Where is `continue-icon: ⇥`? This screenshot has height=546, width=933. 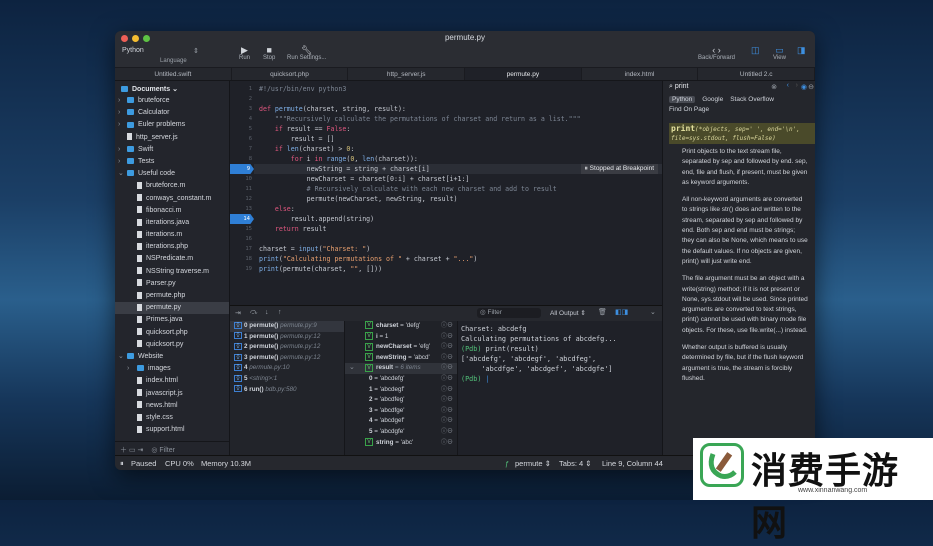
continue-icon: ⇥ is located at coordinates (238, 313).